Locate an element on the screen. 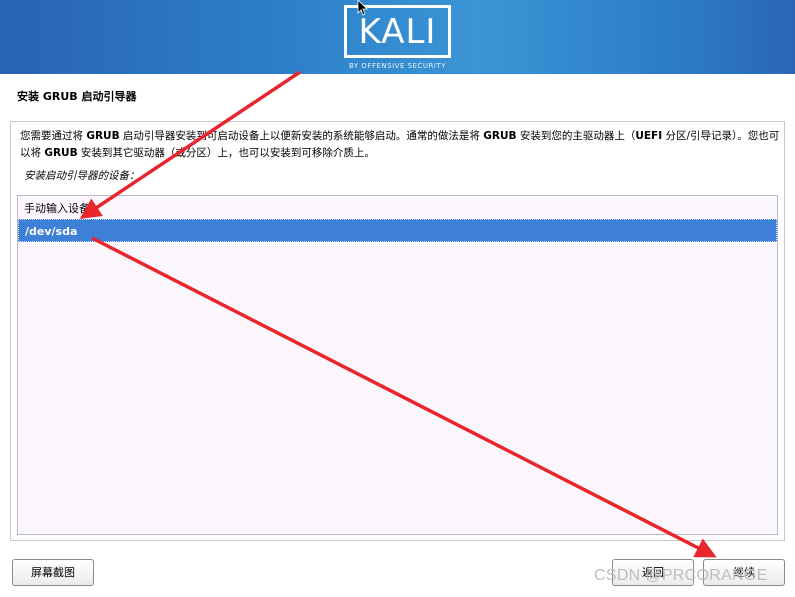  device-prompt-label: 安装启动引导器的设备： is located at coordinates (82, 176).